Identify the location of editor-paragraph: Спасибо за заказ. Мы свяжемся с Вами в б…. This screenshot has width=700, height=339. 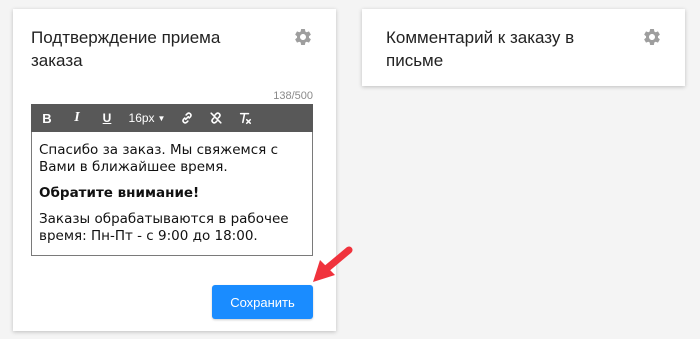
(158, 158).